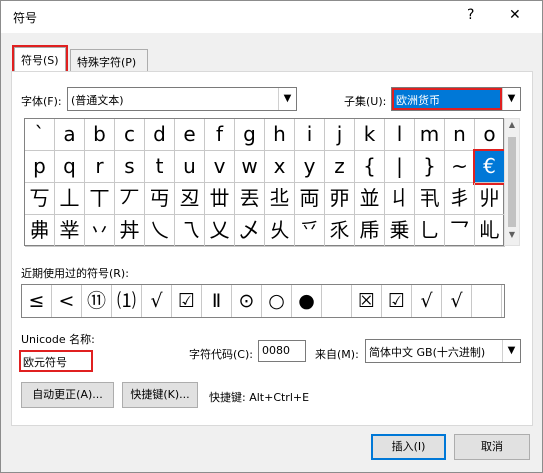 This screenshot has width=543, height=473. Describe the element at coordinates (220, 135) in the screenshot. I see `symbol-cell: f` at that location.